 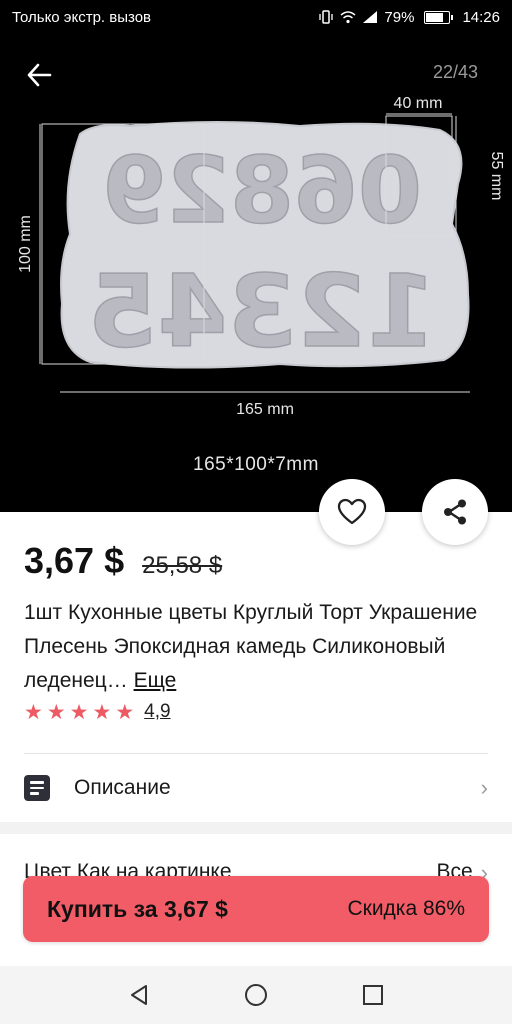 What do you see at coordinates (370, 17) in the screenshot?
I see `signal-icon` at bounding box center [370, 17].